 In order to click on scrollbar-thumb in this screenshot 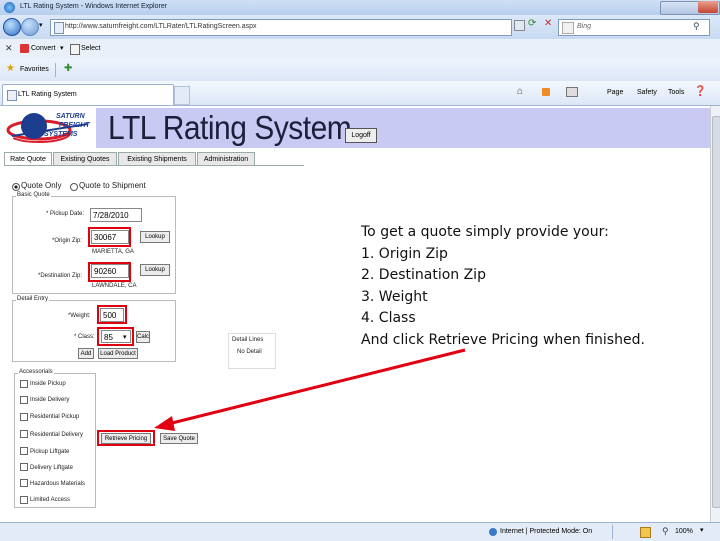, I will do `click(716, 312)`.